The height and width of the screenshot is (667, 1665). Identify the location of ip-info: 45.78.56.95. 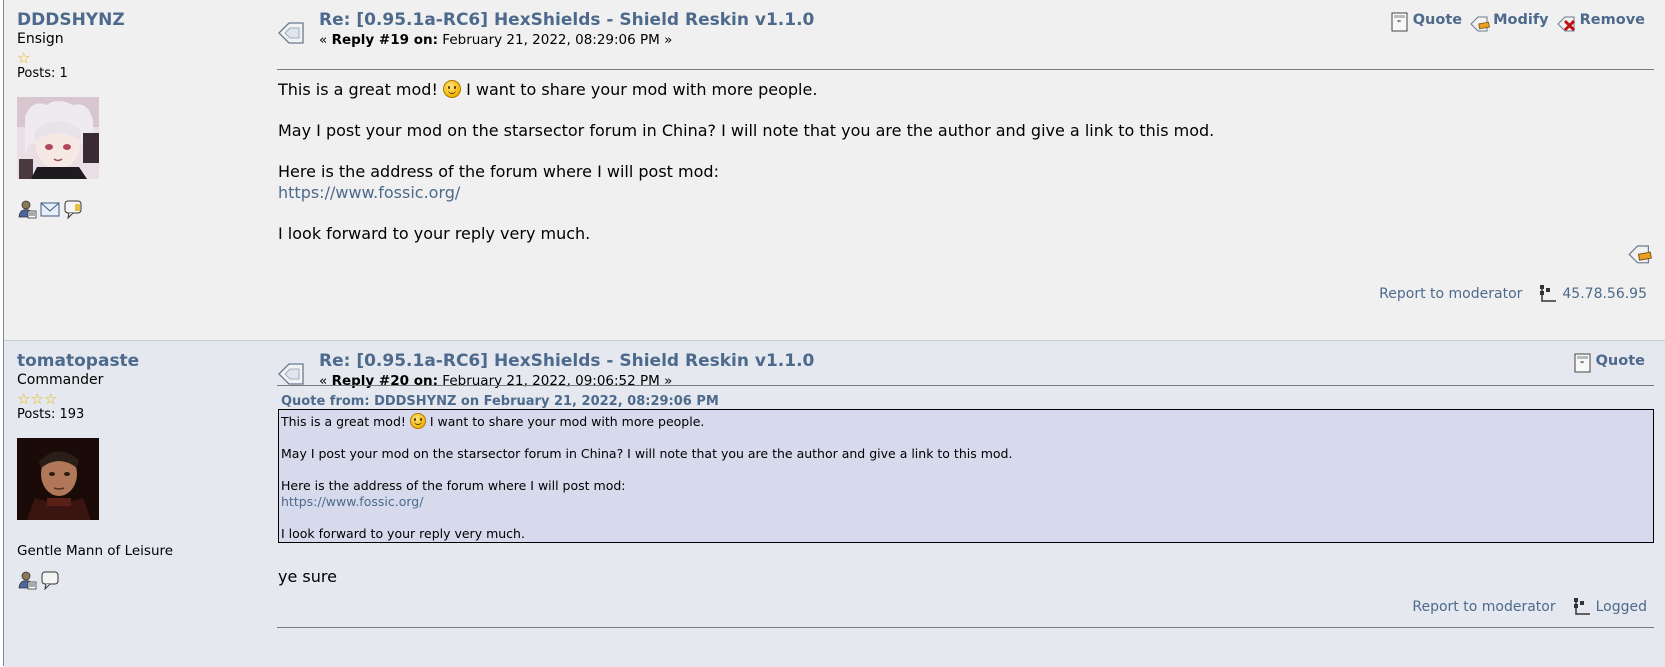
(1592, 294).